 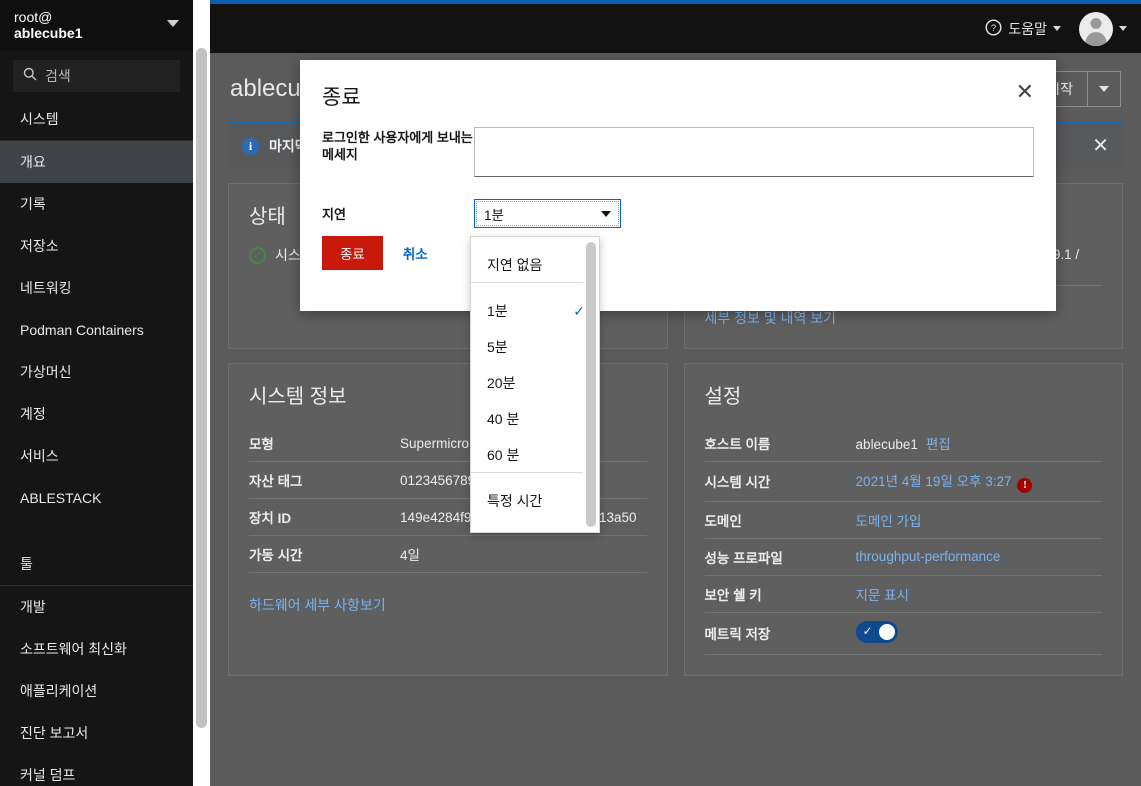 I want to click on delay-dropdown-list: 지연 없음 1분 ✓ 5분 20분 40 분 60 분특정 시간, so click(x=535, y=378).